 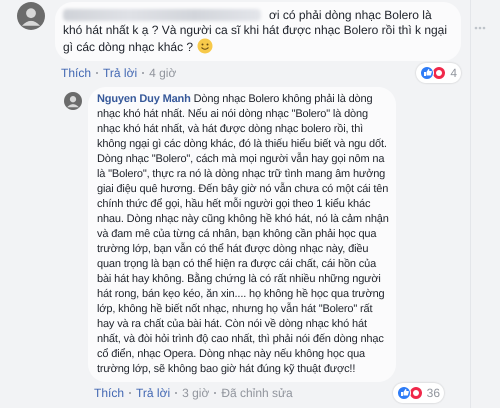 What do you see at coordinates (257, 393) in the screenshot?
I see `edited-label: Đã chỉnh sửa` at bounding box center [257, 393].